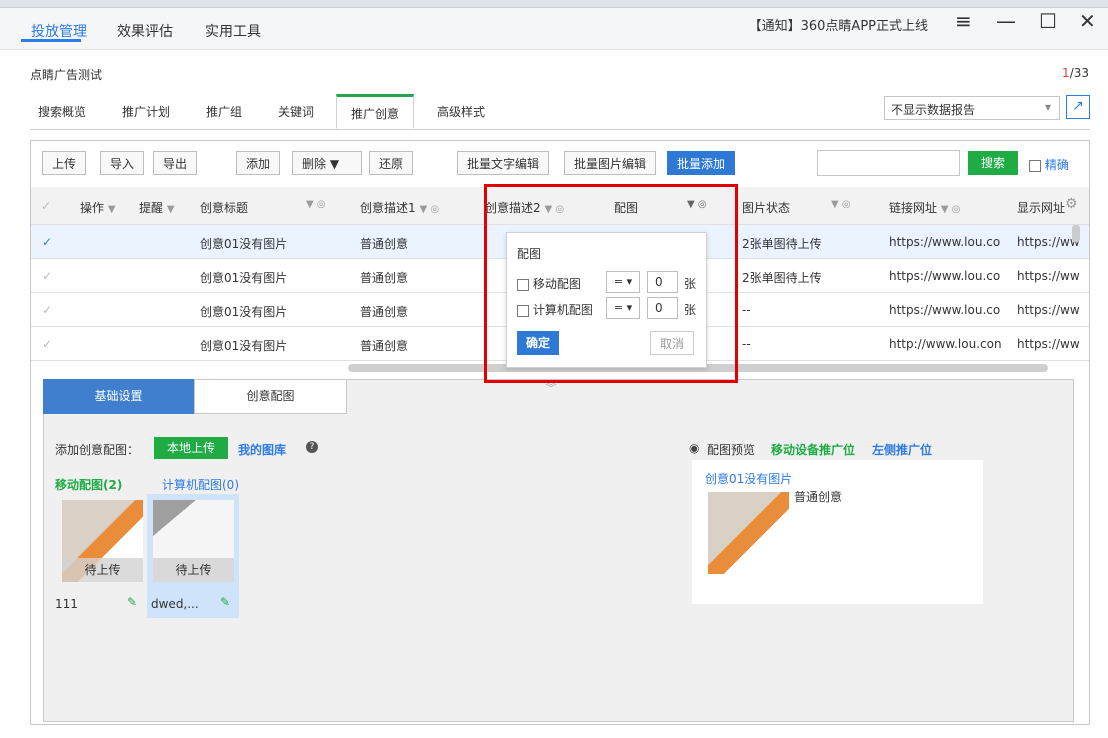 The image size is (1108, 738). I want to click on batch-image-edit-button: 批量图片编辑, so click(610, 163).